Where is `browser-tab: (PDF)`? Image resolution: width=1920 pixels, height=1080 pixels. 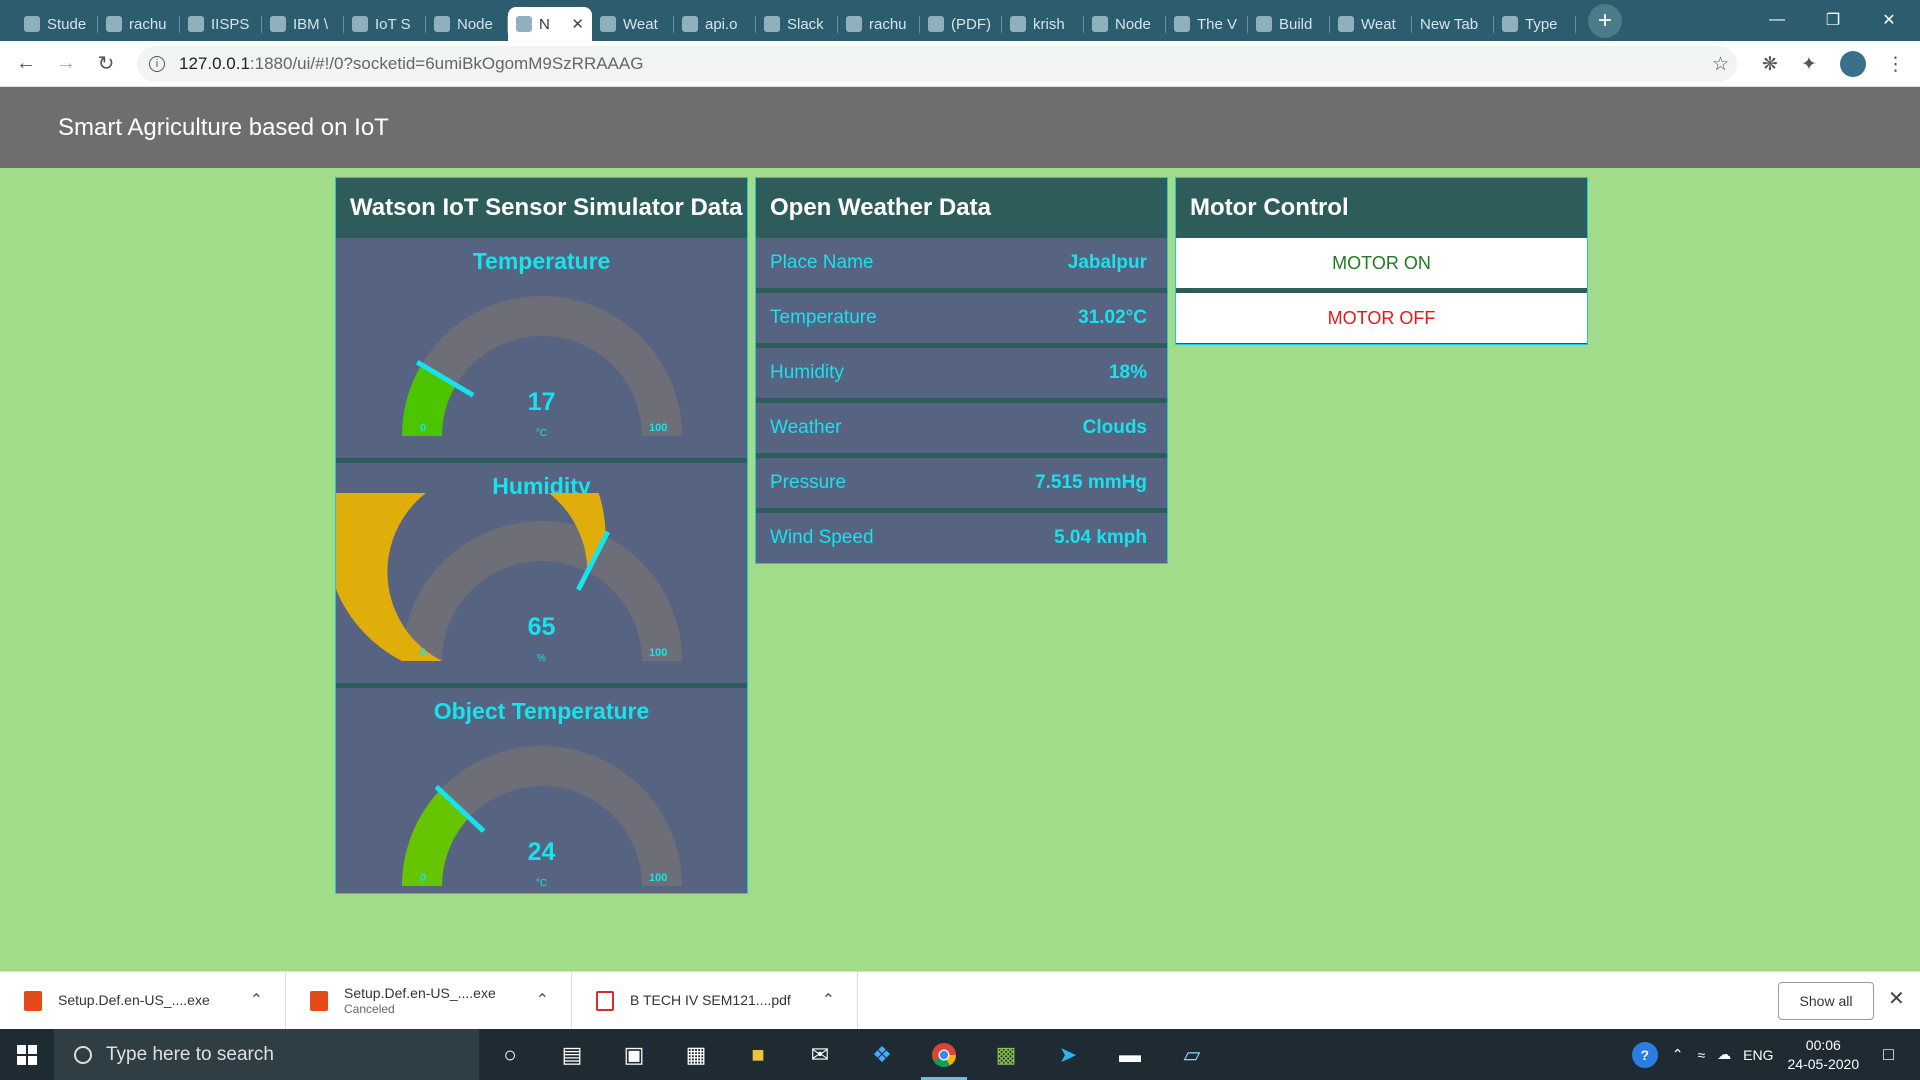 browser-tab: (PDF) is located at coordinates (961, 24).